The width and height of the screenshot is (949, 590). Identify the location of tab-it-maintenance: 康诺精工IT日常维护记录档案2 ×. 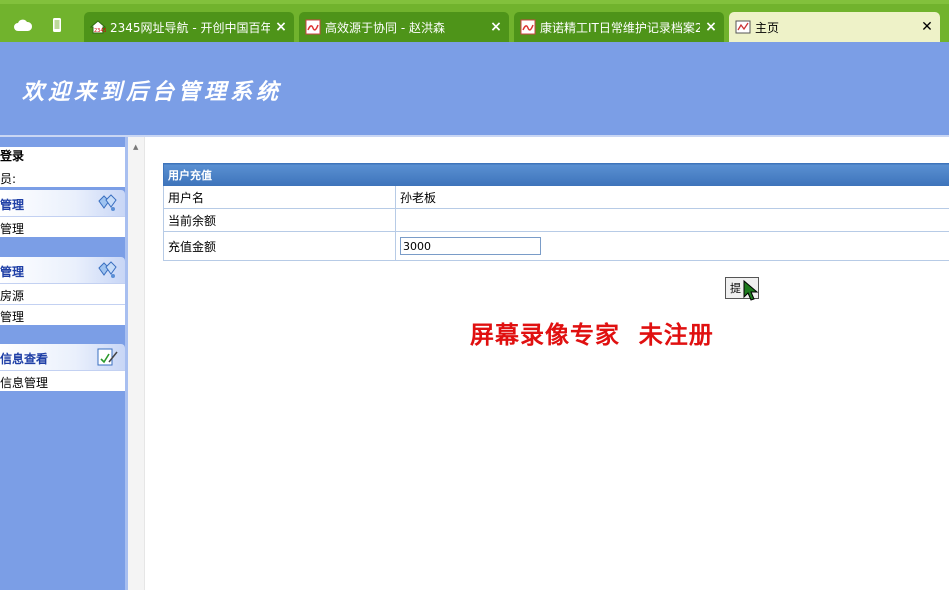
(619, 27).